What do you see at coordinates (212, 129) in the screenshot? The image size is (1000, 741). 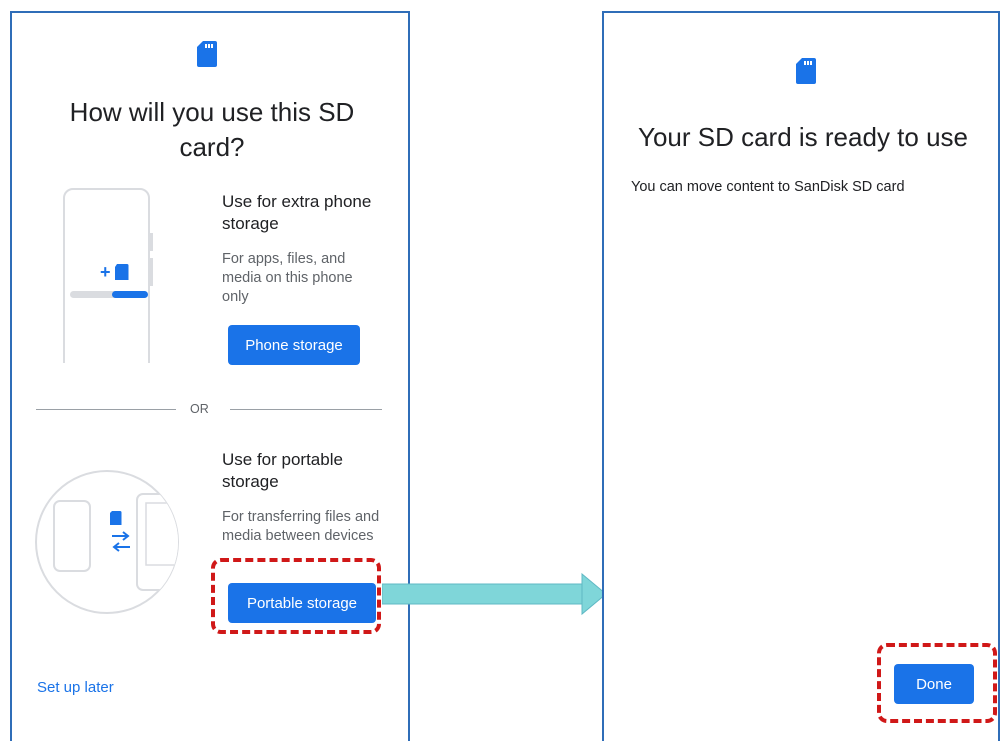 I see `page-title: How will you use this SD card?` at bounding box center [212, 129].